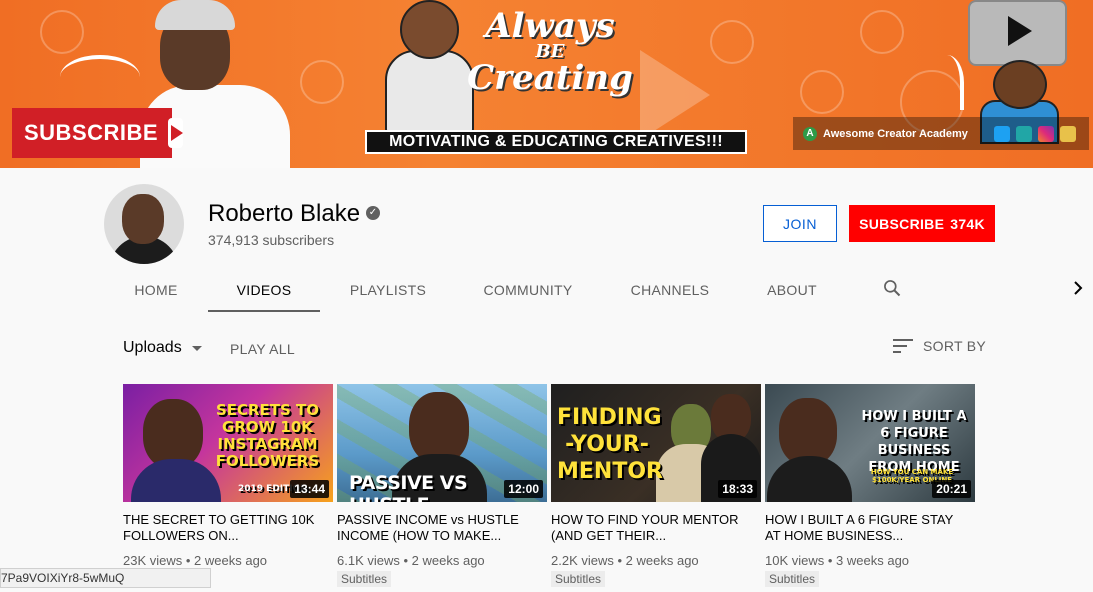 Image resolution: width=1093 pixels, height=592 pixels. I want to click on subscribe-label: SUBSCRIBE, so click(902, 223).